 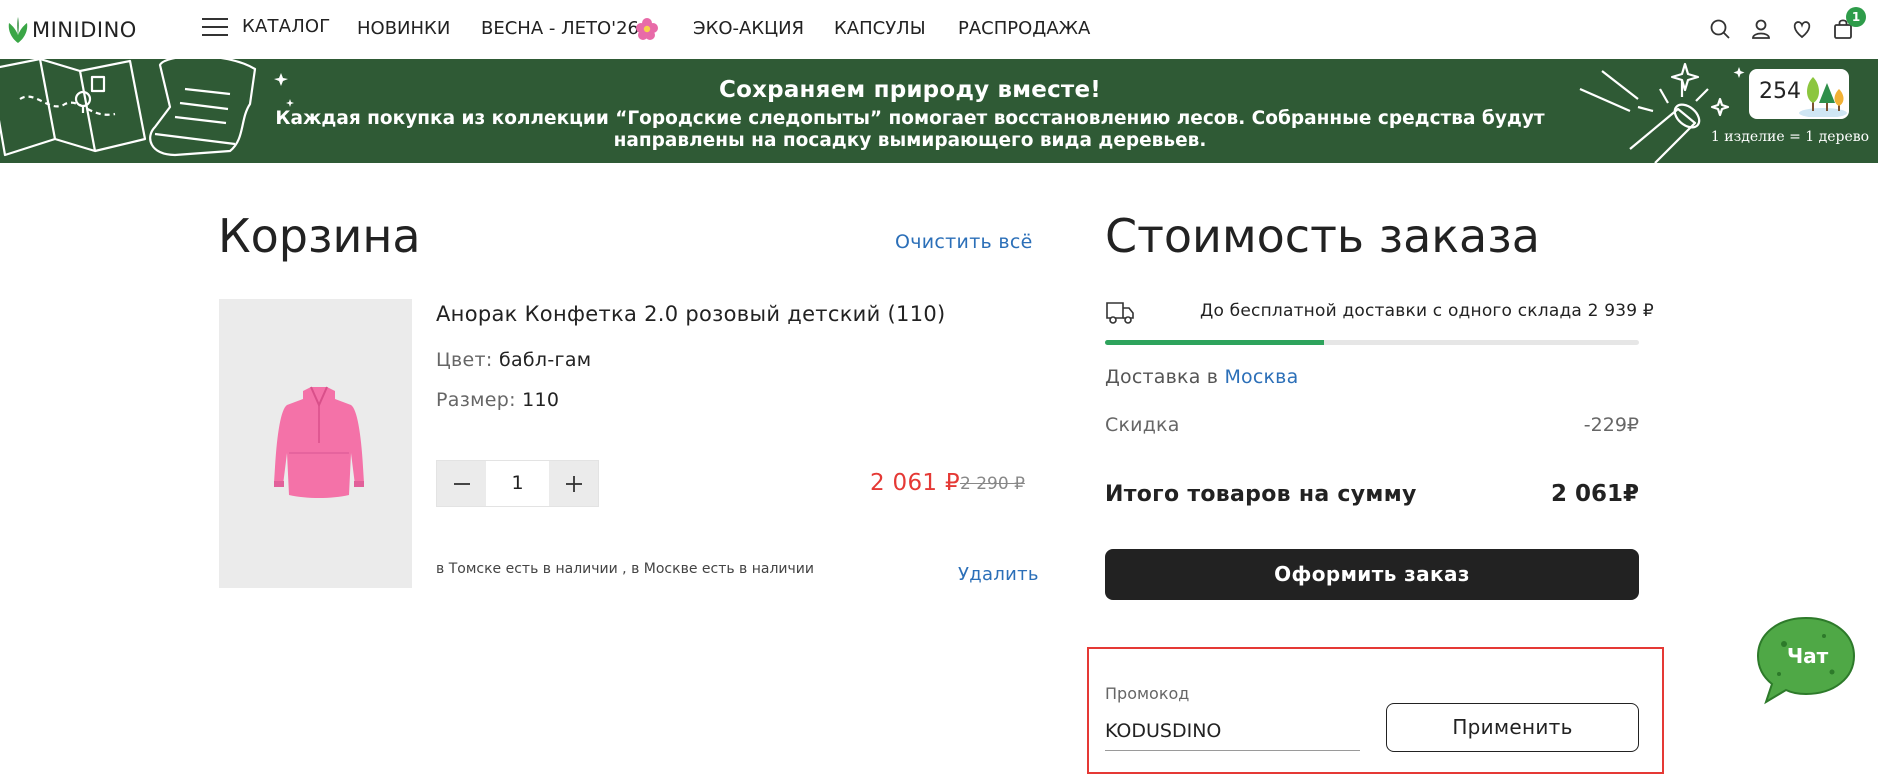 I want to click on delivery-location: Доставка в Москва, so click(x=1201, y=377).